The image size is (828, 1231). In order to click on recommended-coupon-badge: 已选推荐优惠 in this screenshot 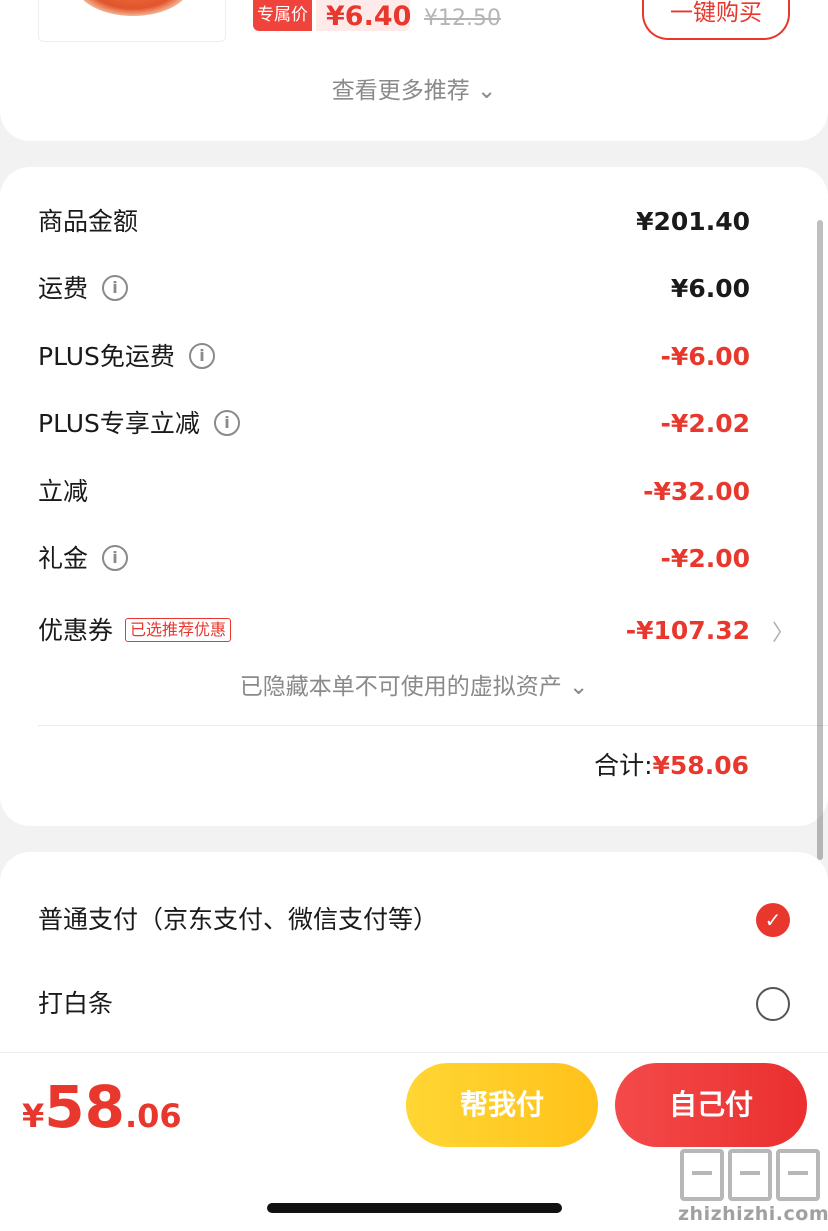, I will do `click(178, 630)`.